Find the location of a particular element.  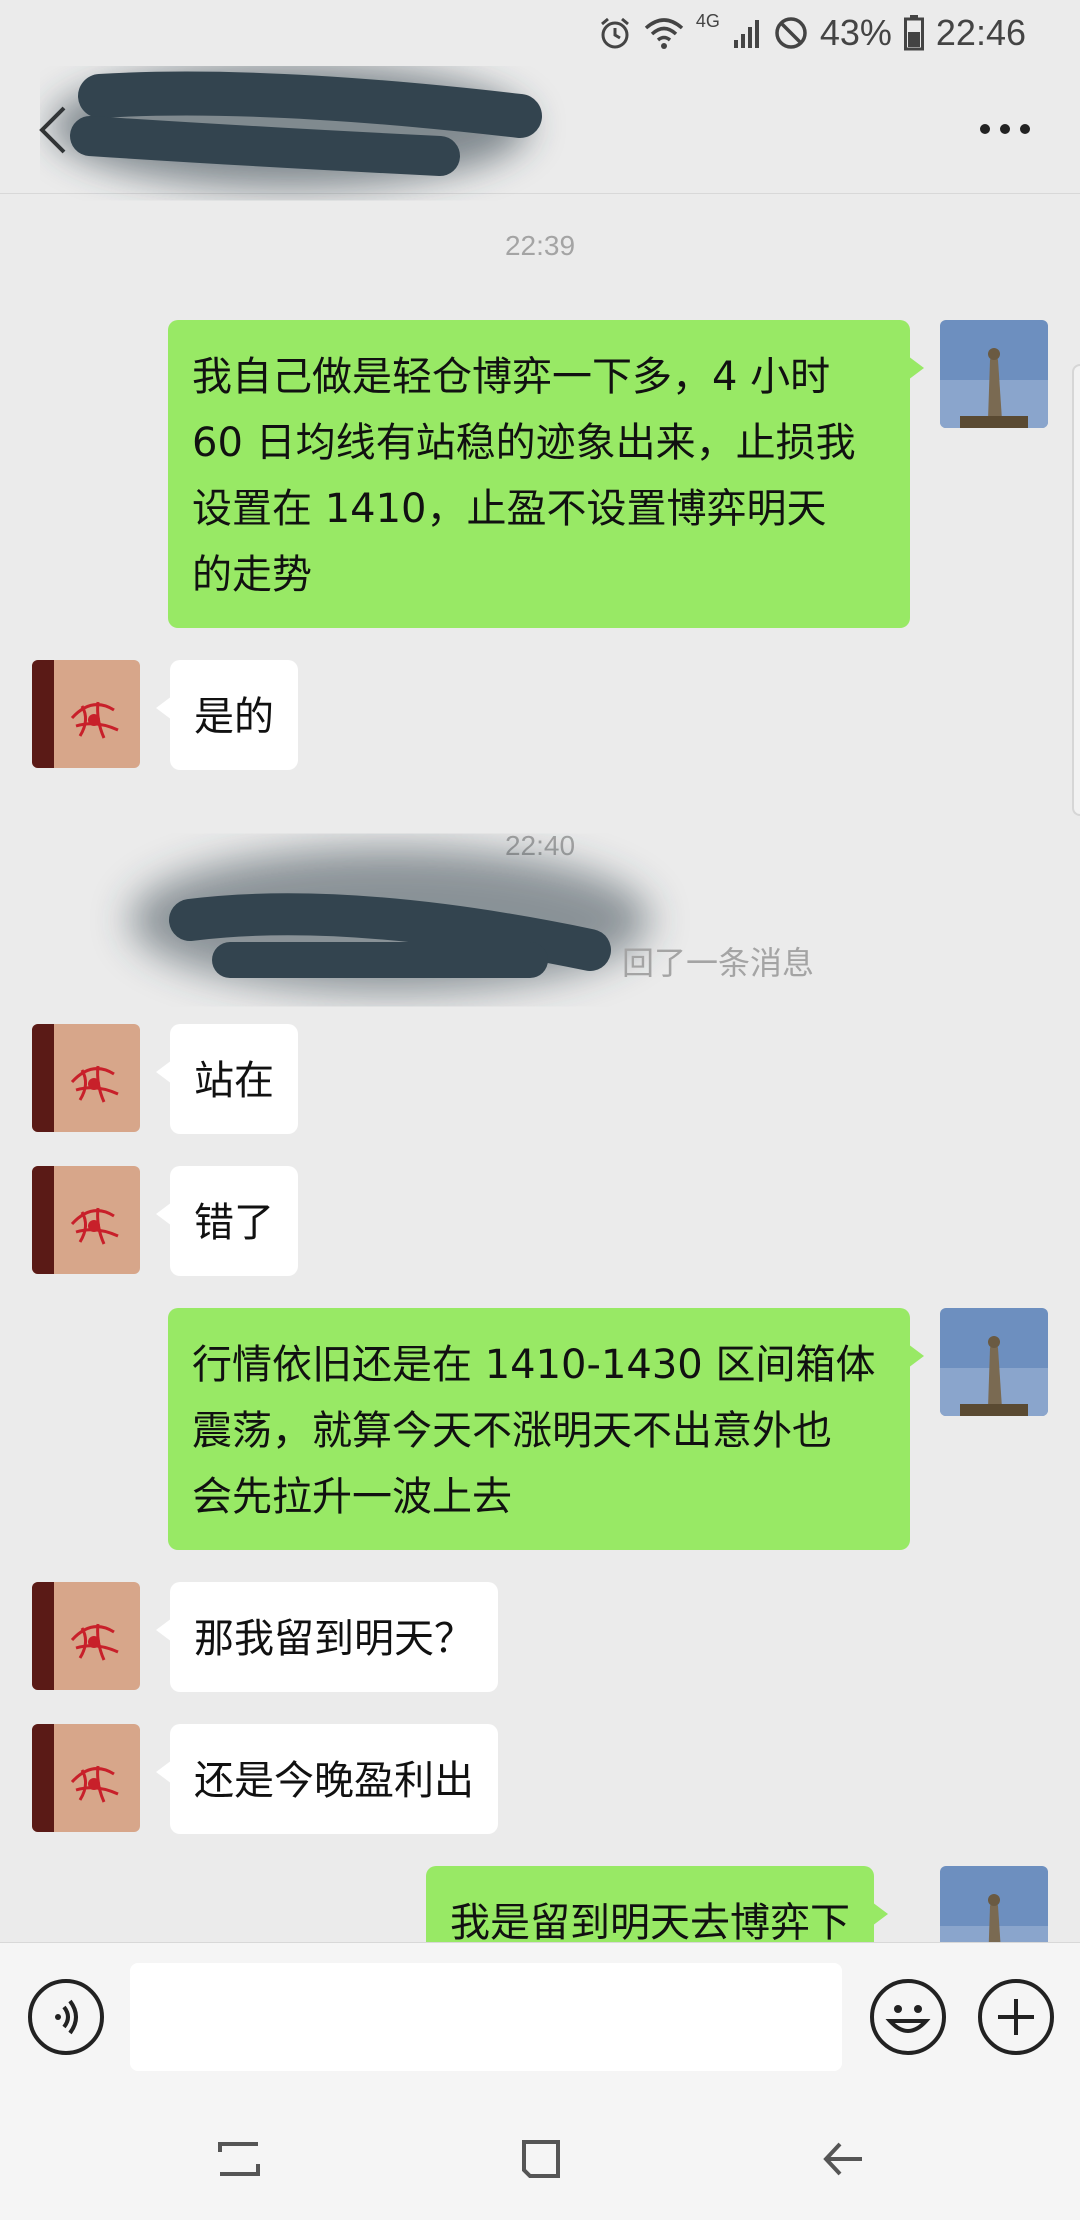

do-not-disturb-icon is located at coordinates (791, 33).